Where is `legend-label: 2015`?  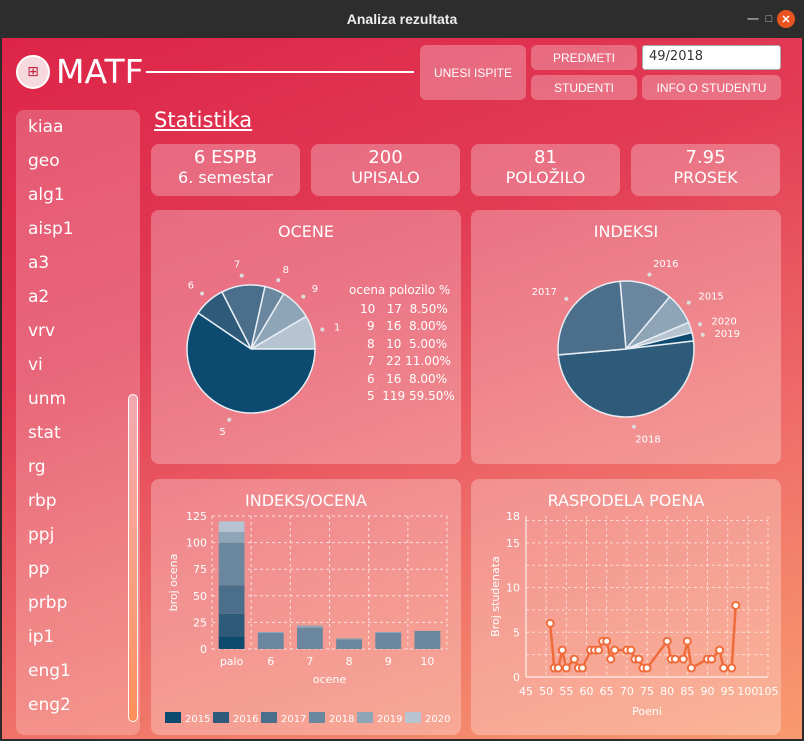 legend-label: 2015 is located at coordinates (197, 719).